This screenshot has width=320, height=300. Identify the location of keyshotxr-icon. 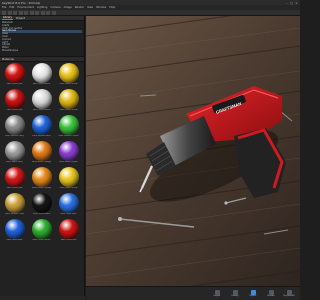
(289, 292).